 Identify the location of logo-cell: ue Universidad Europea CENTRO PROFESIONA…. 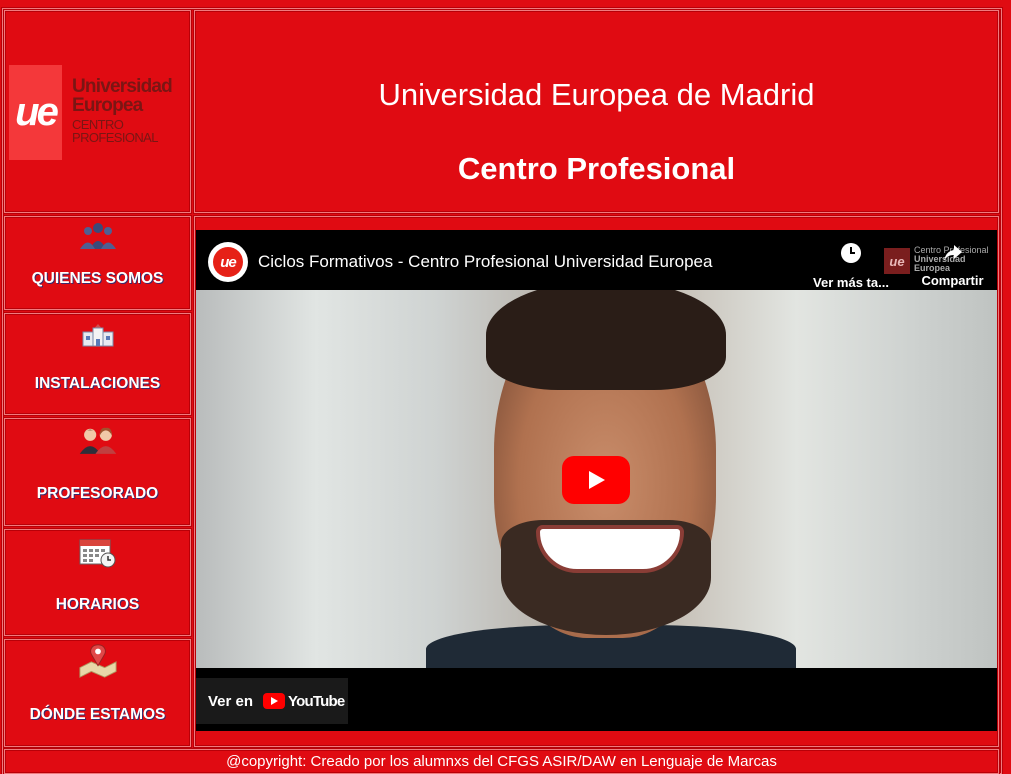
(97, 111).